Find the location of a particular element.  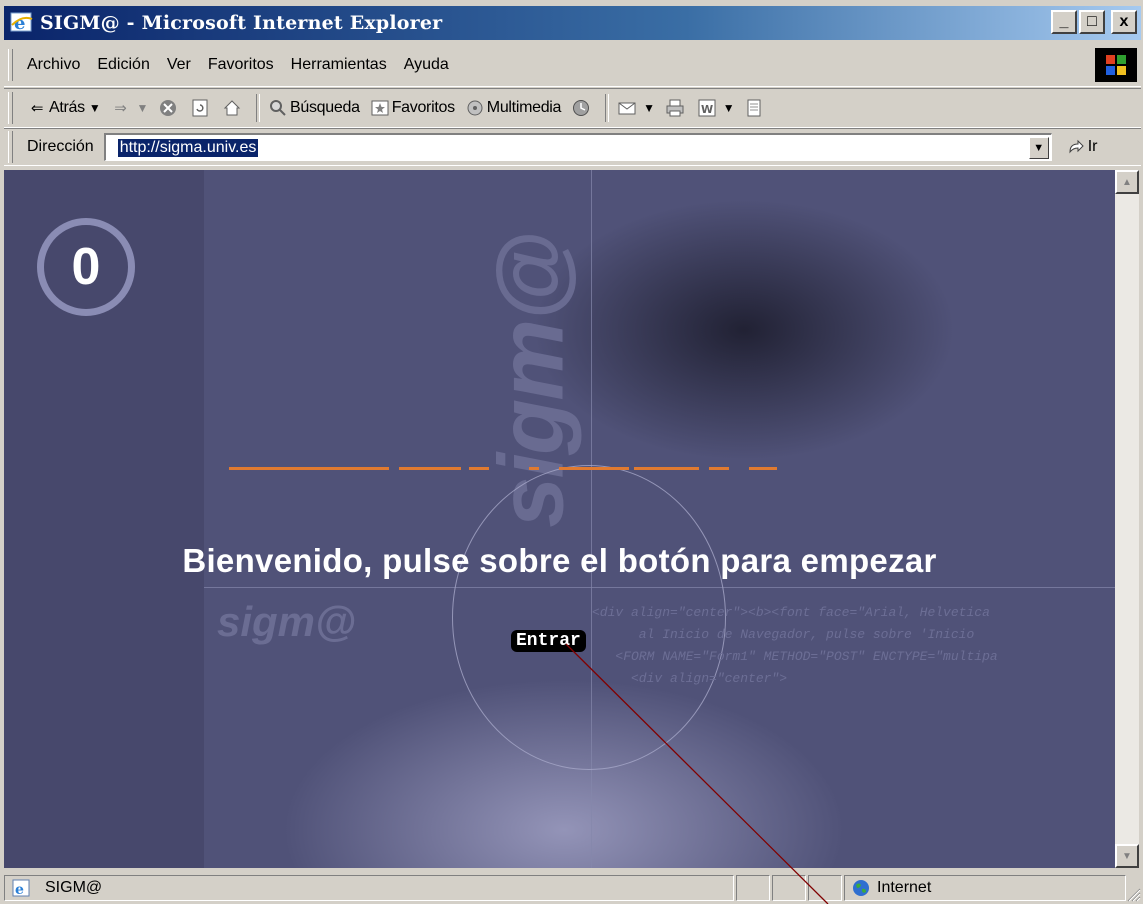

search-button: Búsqueda is located at coordinates (314, 108).